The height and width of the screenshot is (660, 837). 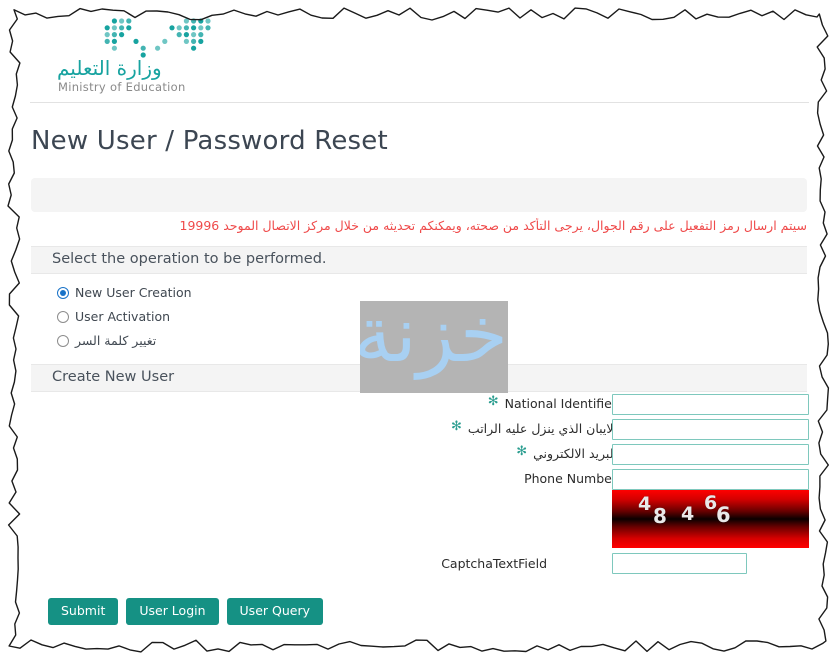 What do you see at coordinates (493, 401) in the screenshot?
I see `required-asterisk-icon-0: ✻` at bounding box center [493, 401].